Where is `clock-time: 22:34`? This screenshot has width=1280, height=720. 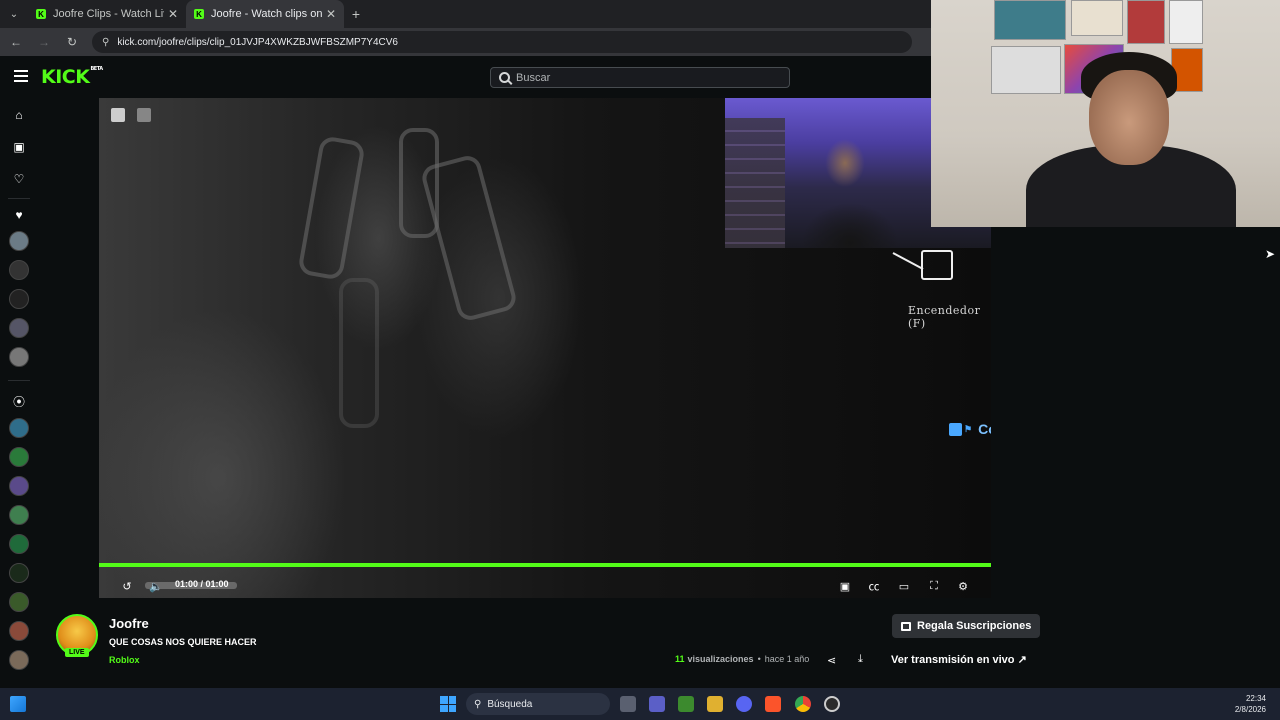
clock-time: 22:34 is located at coordinates (1255, 698).